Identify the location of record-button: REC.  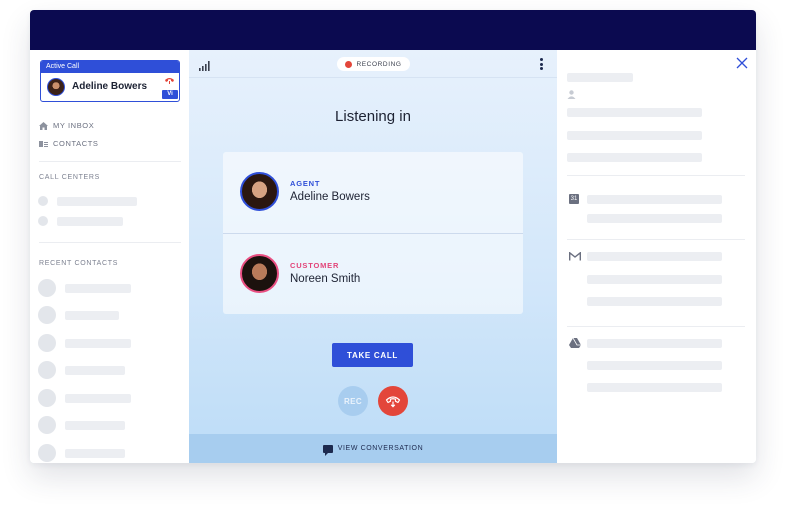
(353, 401).